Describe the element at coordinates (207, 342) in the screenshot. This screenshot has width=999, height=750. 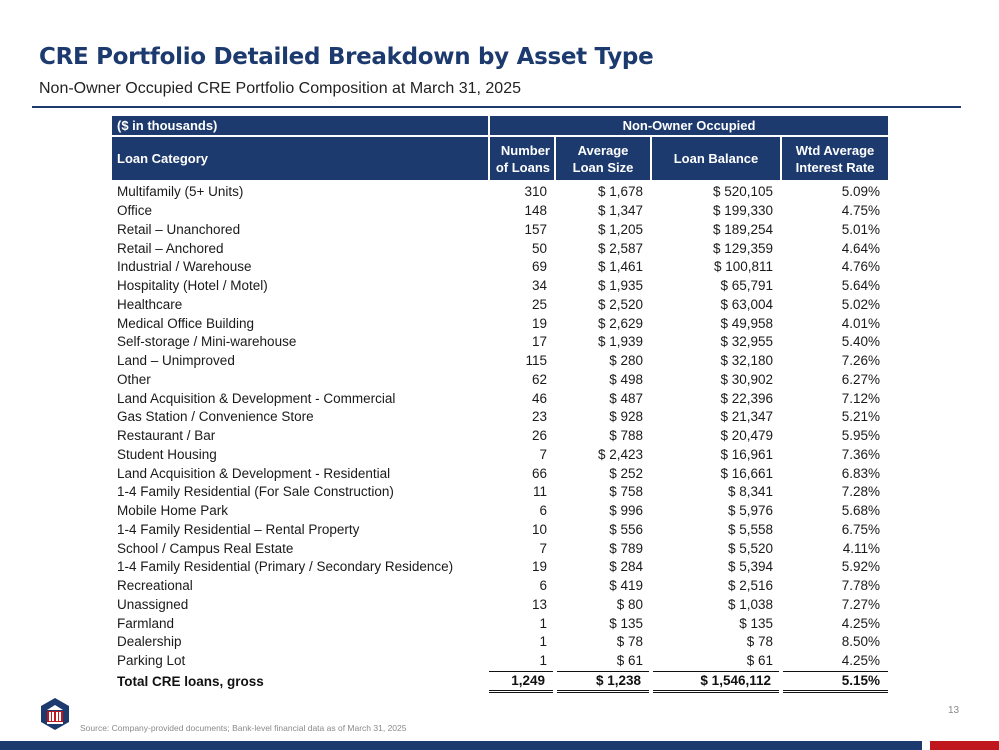
I see `row-category: Self-storage / Mini-warehouse` at that location.